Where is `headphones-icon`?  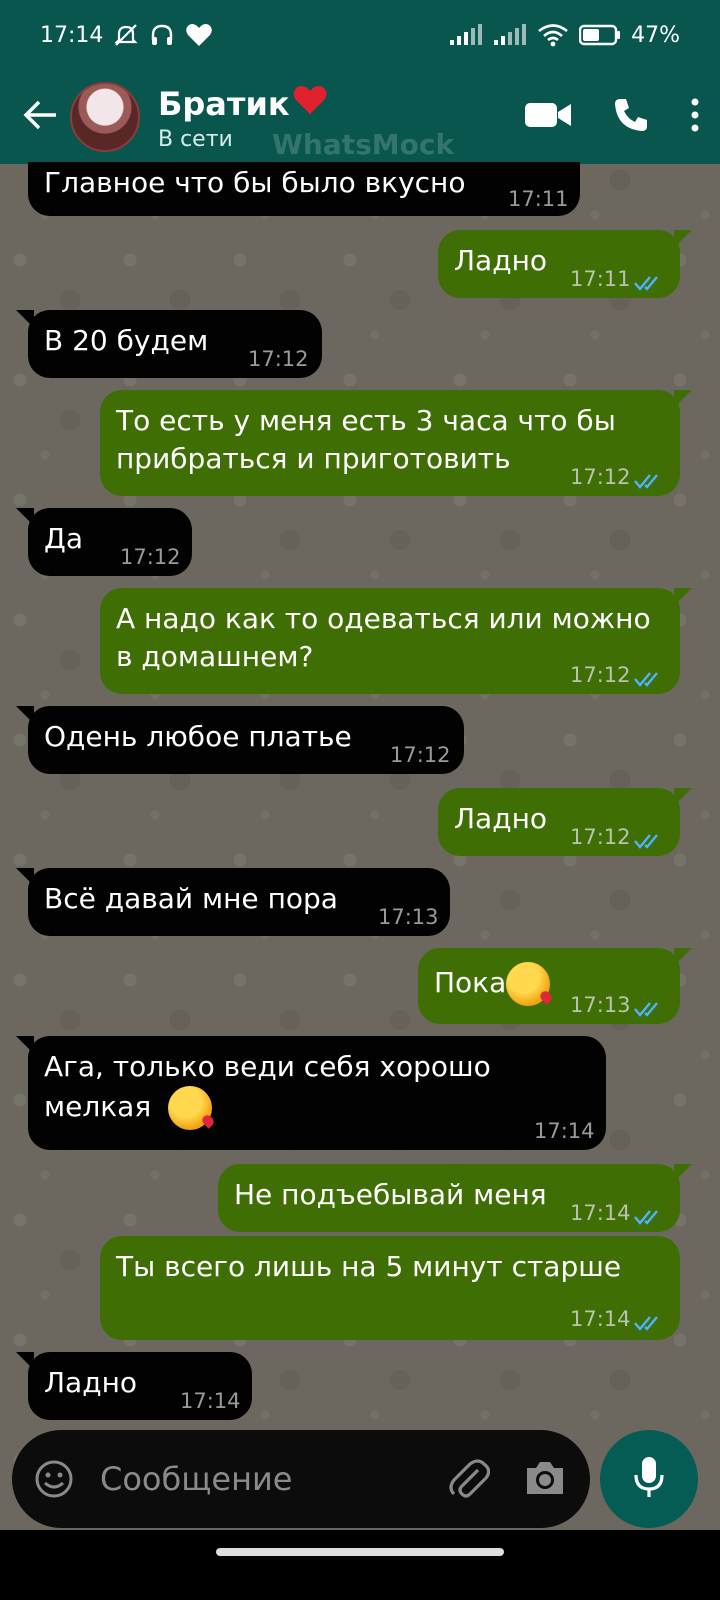 headphones-icon is located at coordinates (162, 35).